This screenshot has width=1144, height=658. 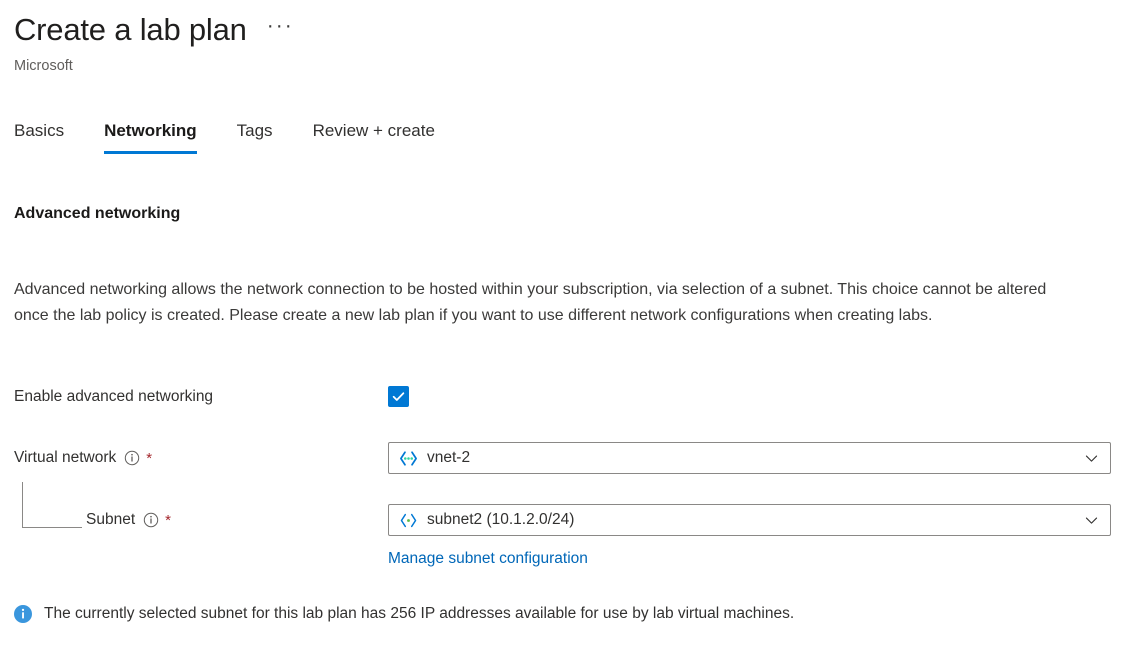 I want to click on tab-tags: Tags, so click(x=255, y=137).